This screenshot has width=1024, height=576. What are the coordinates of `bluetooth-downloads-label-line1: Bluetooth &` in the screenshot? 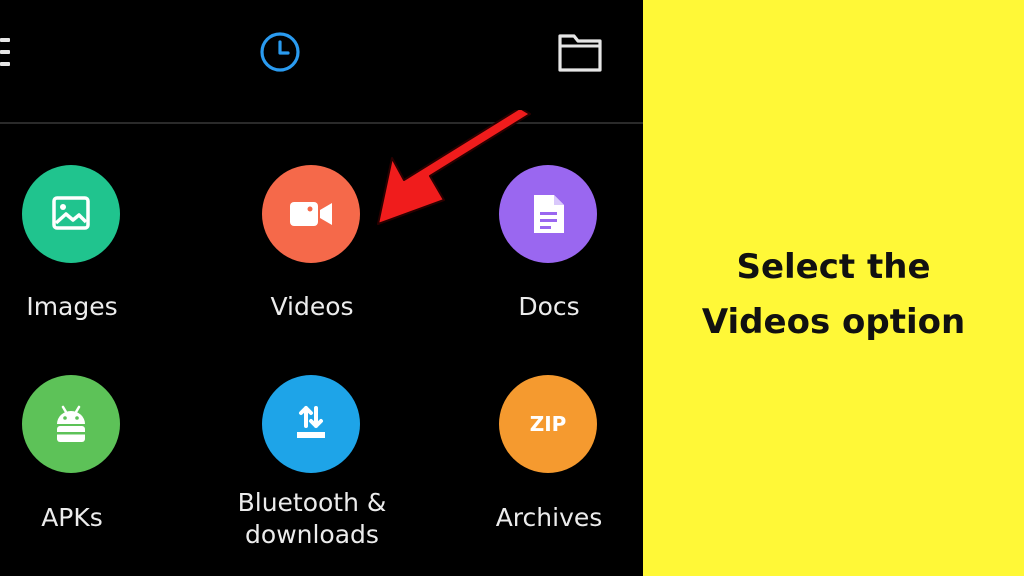 It's located at (312, 502).